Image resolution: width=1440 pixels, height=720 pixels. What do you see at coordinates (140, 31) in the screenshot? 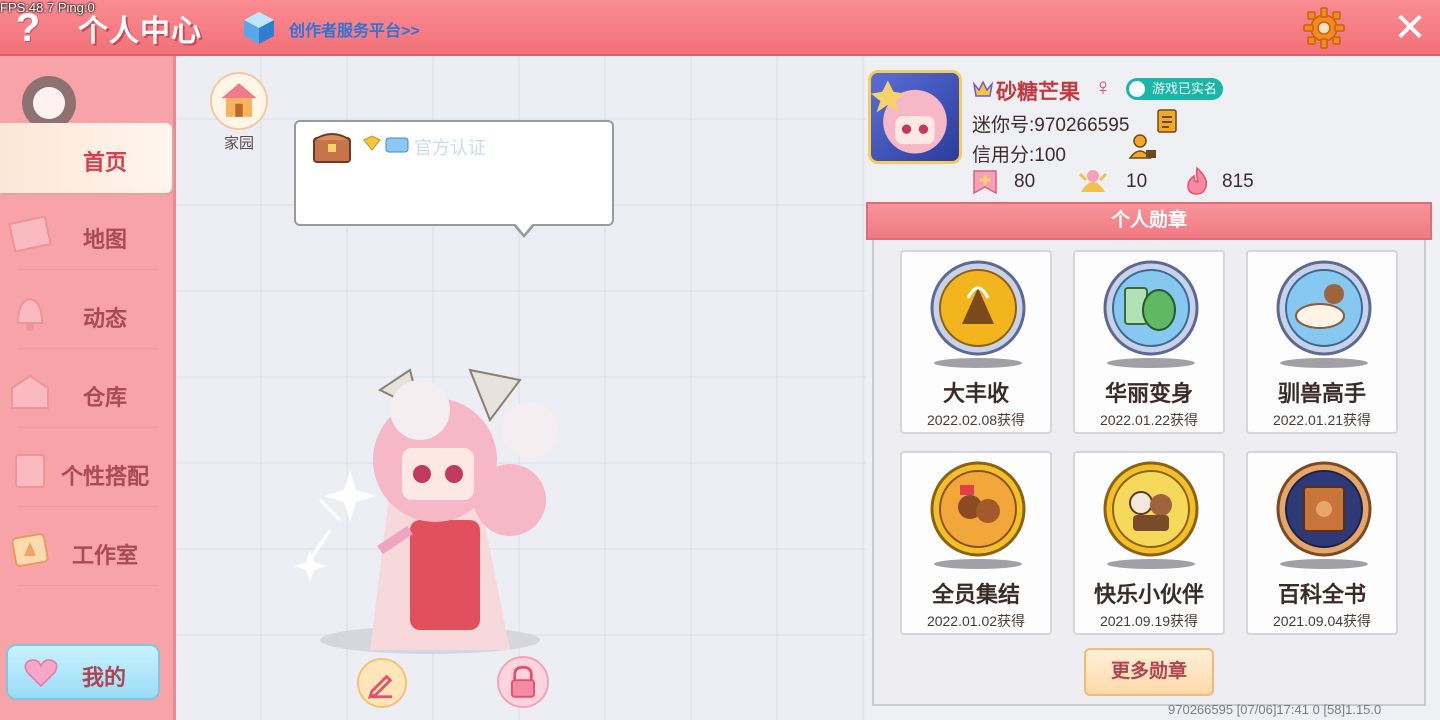
I see `page-title: 个人中心` at bounding box center [140, 31].